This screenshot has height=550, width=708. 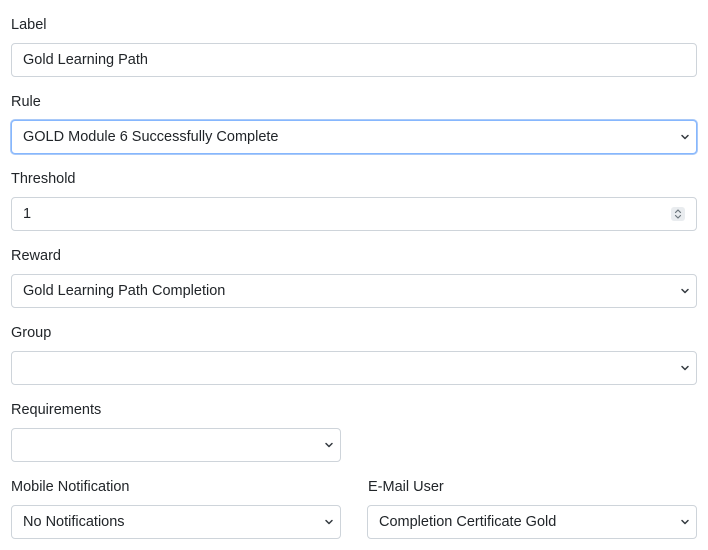 I want to click on threshold-field-label: Threshold, so click(x=43, y=179).